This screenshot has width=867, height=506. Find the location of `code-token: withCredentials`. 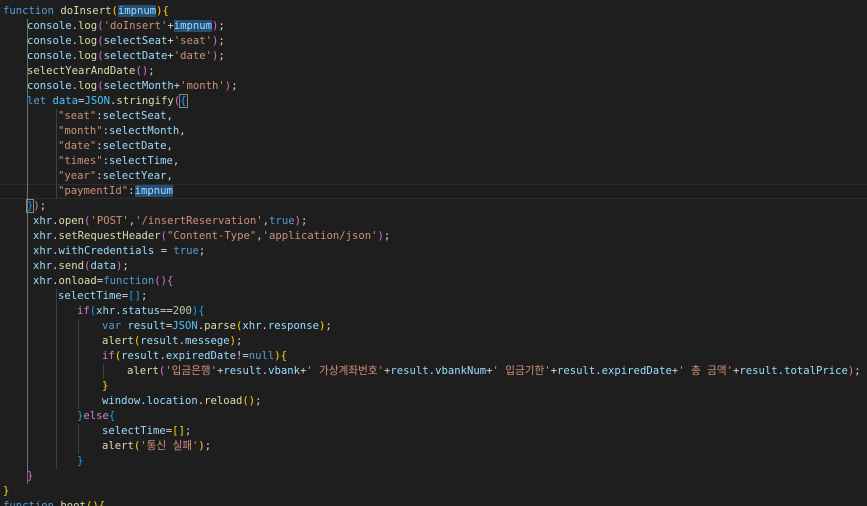

code-token: withCredentials is located at coordinates (106, 251).